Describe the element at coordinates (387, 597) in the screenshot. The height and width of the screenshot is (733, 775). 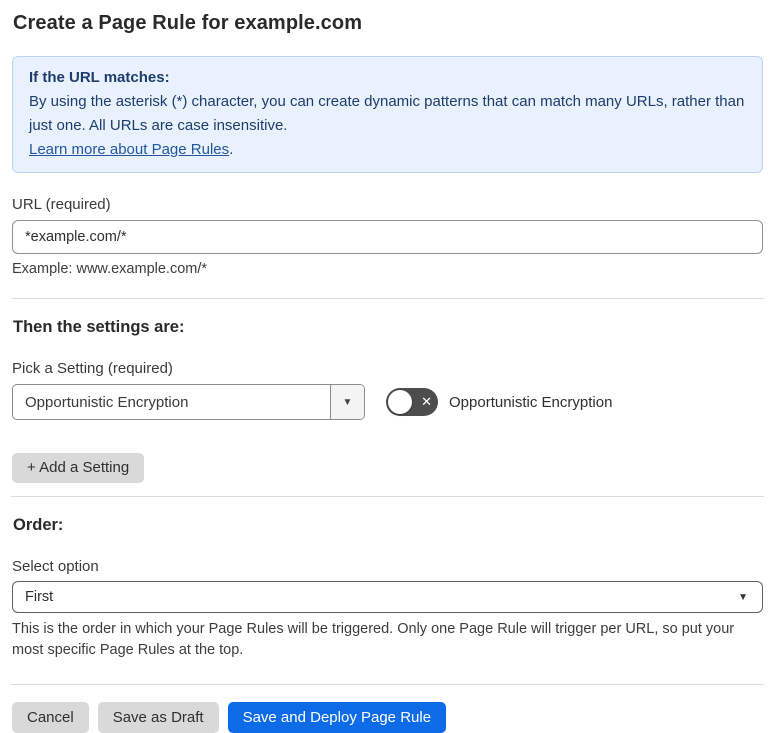
I see `order-select: First ▼` at that location.